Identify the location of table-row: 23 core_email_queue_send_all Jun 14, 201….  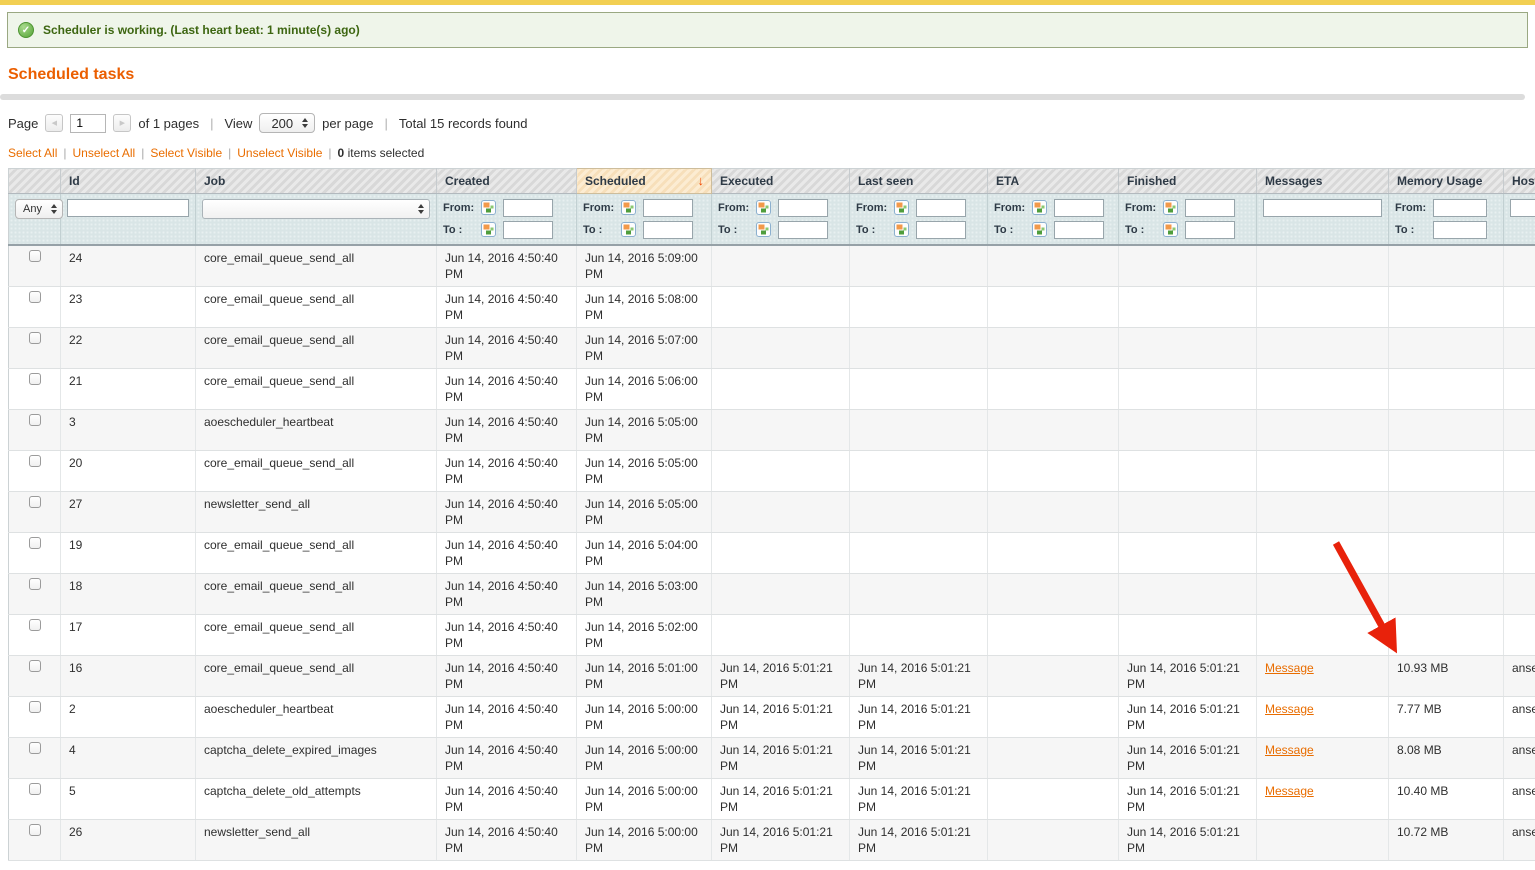
(771, 307).